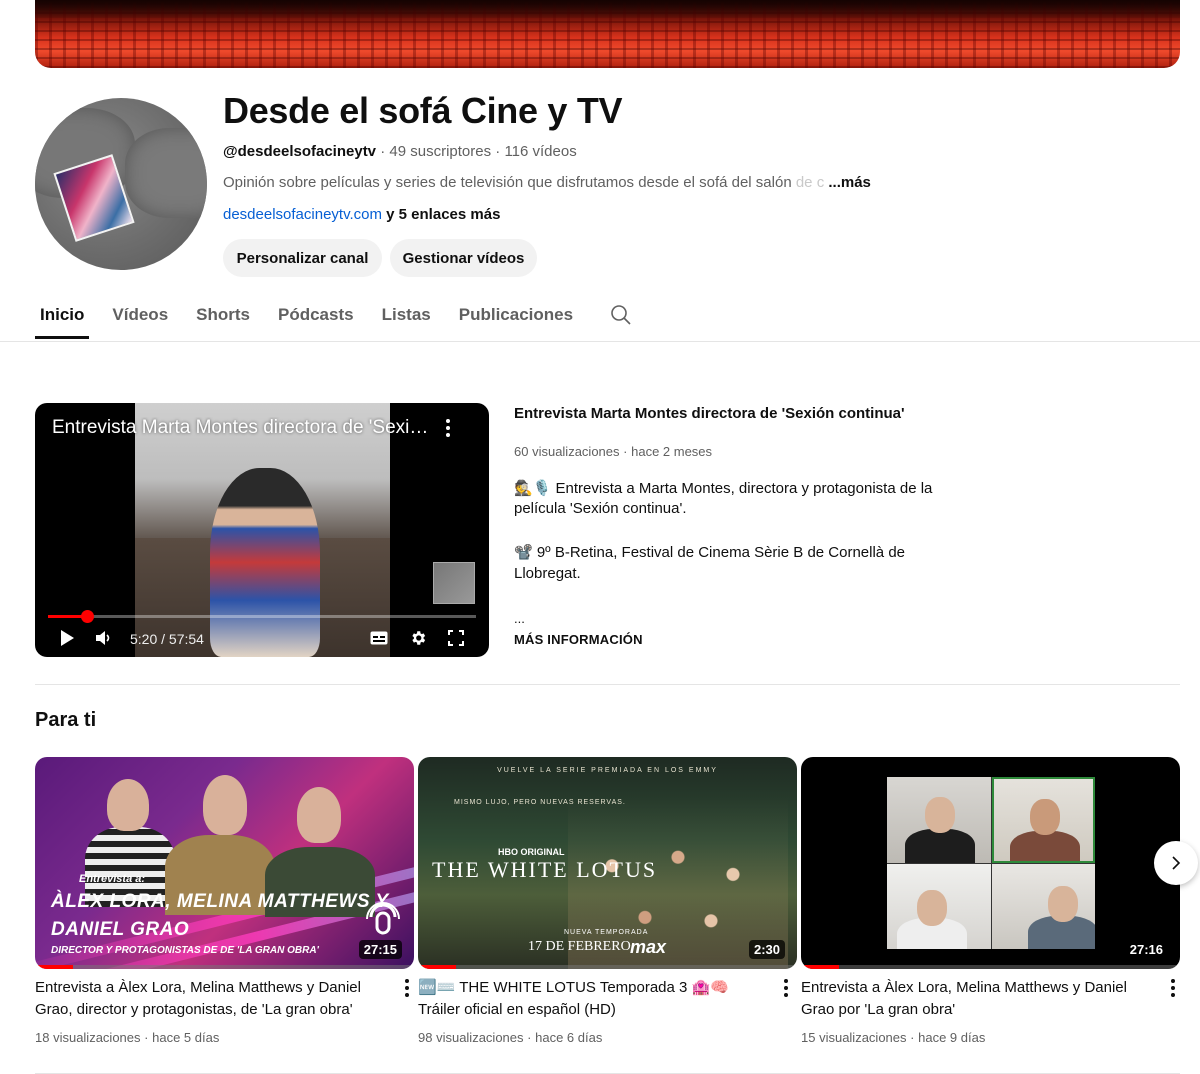  Describe the element at coordinates (531, 852) in the screenshot. I see `thumb-caption: HBO ORIGINAL` at that location.